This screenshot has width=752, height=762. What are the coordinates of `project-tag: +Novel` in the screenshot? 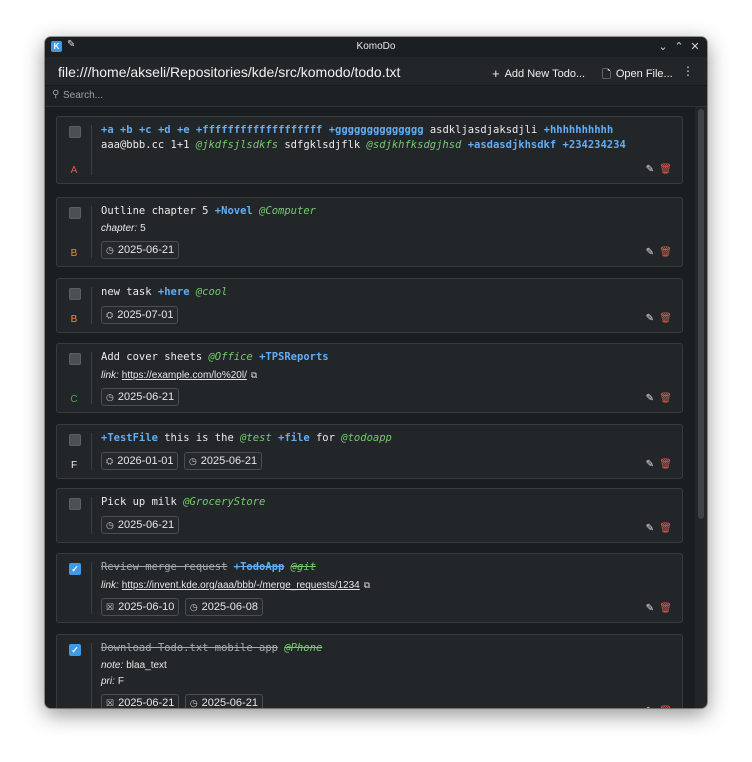 It's located at (233, 211).